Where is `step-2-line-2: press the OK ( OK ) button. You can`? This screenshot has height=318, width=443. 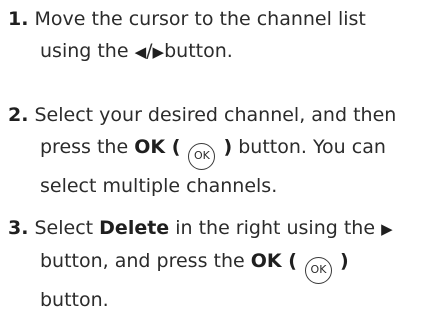 step-2-line-2: press the OK ( OK ) button. You can is located at coordinates (223, 150).